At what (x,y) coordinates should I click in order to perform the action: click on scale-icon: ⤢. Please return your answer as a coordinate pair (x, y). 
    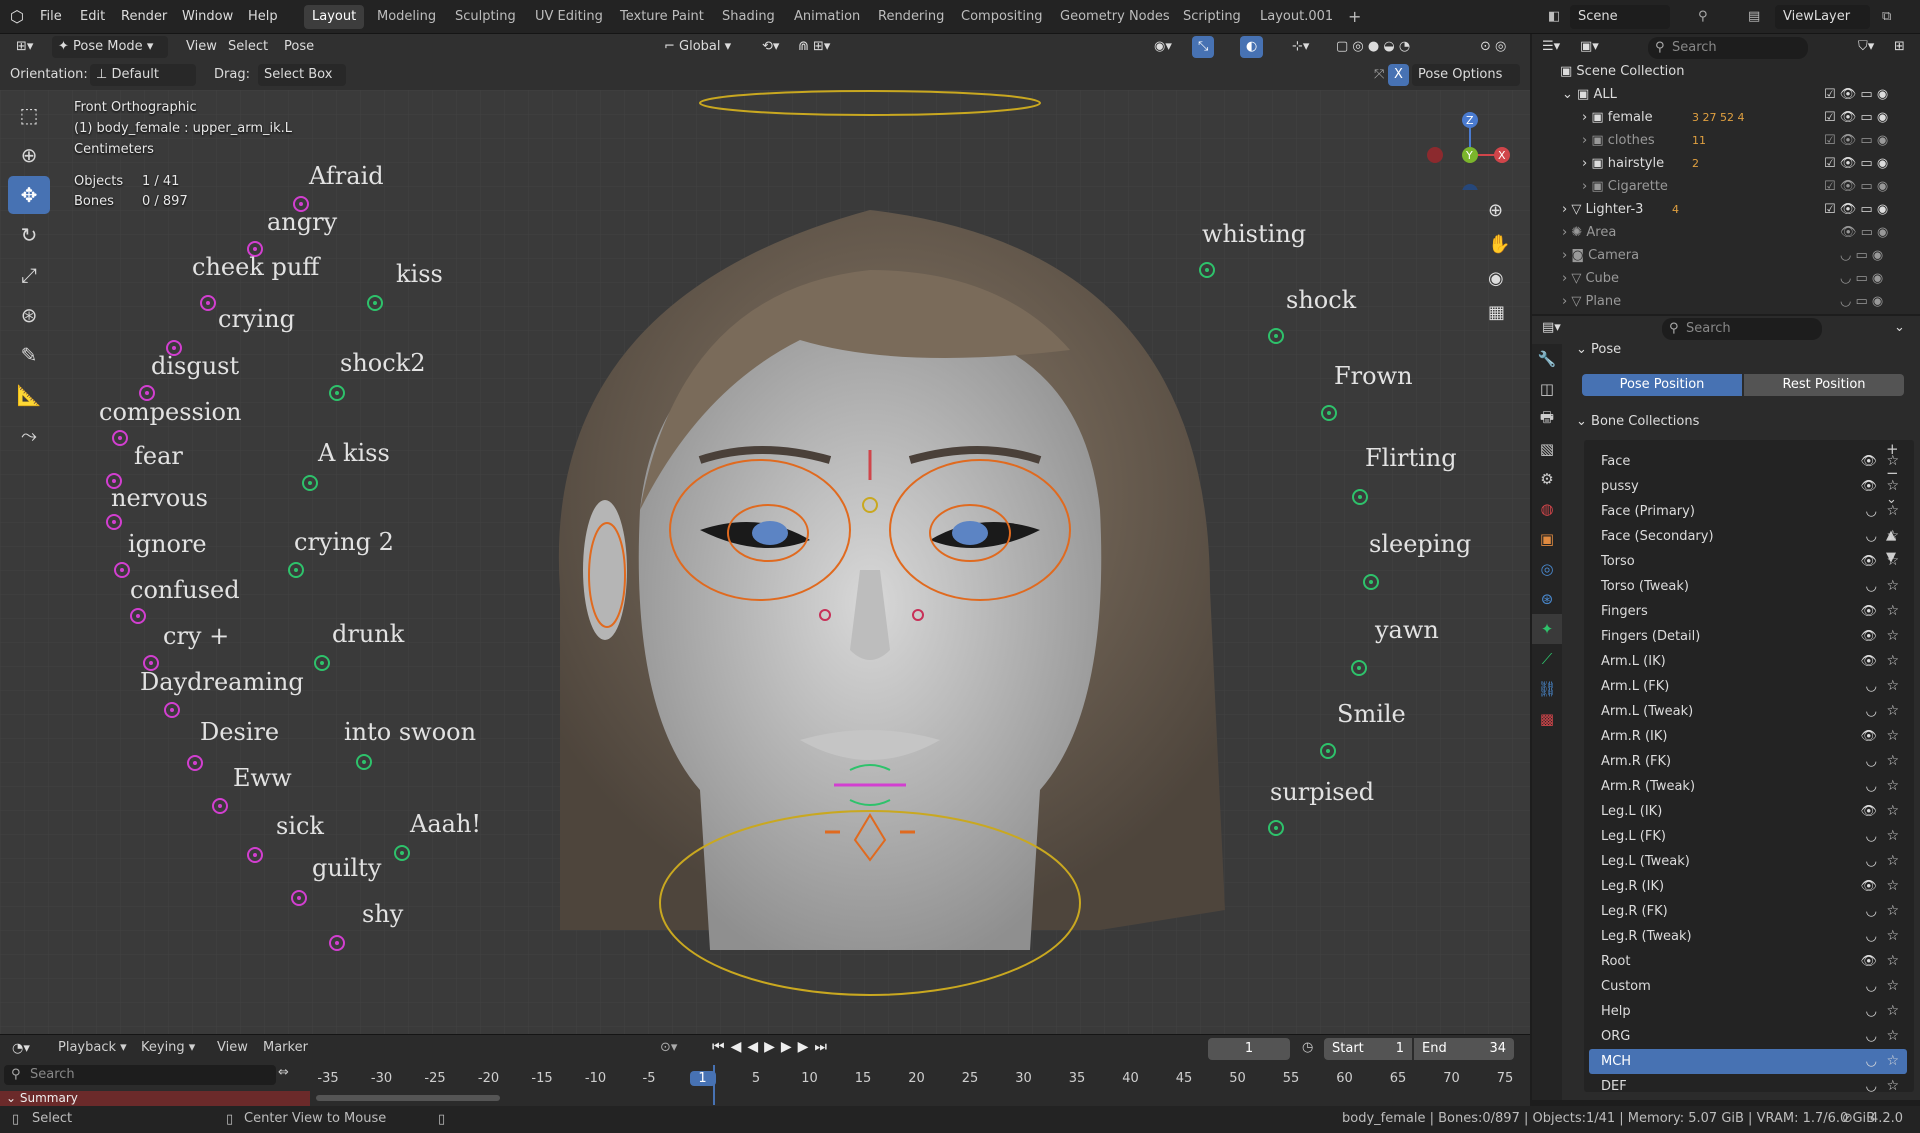
    Looking at the image, I should click on (29, 275).